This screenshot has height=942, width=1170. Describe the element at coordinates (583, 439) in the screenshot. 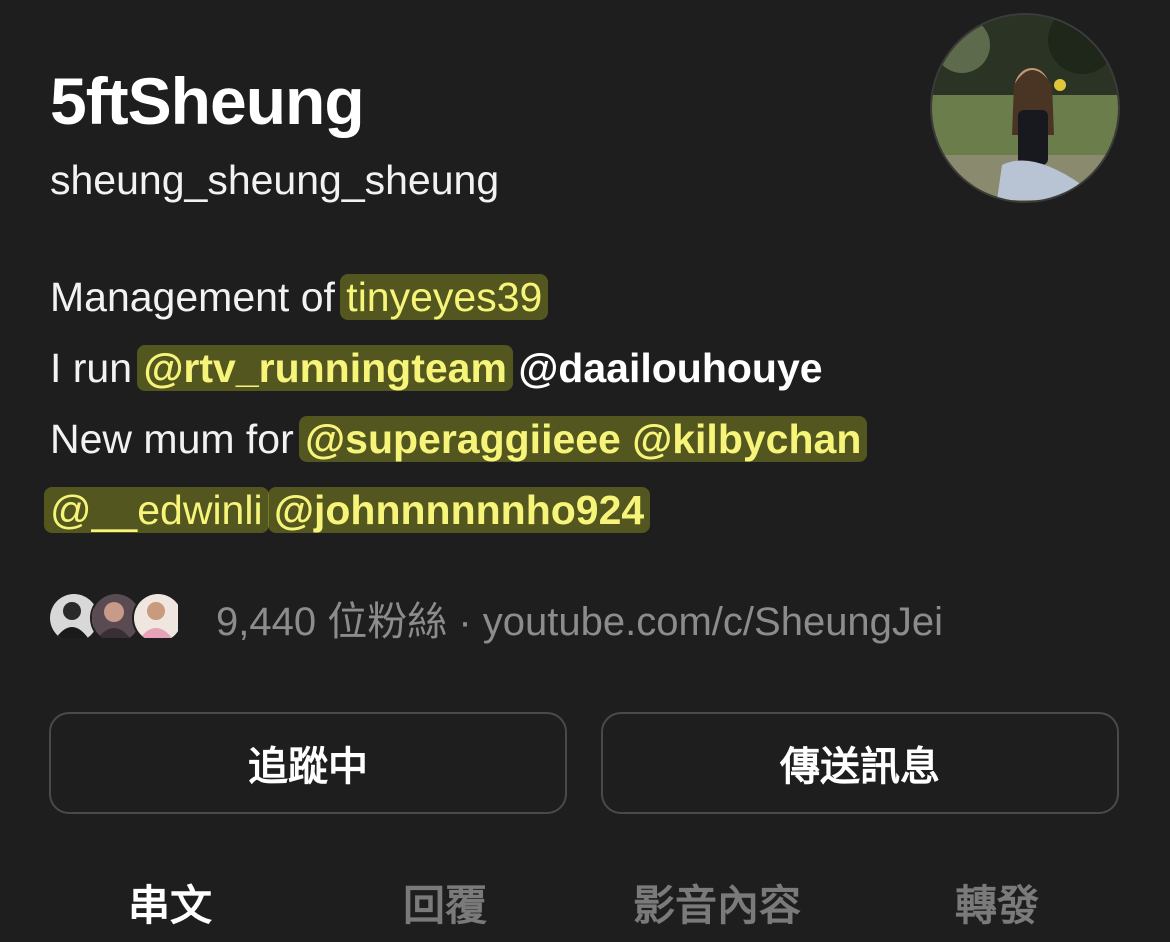

I see `mention-link: @superaggiieee @kilbychan` at that location.